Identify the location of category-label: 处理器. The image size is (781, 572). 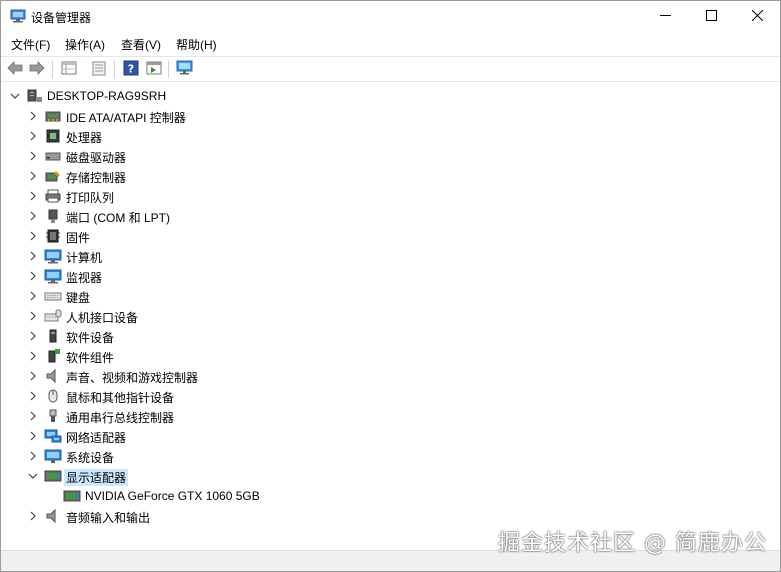
(84, 138).